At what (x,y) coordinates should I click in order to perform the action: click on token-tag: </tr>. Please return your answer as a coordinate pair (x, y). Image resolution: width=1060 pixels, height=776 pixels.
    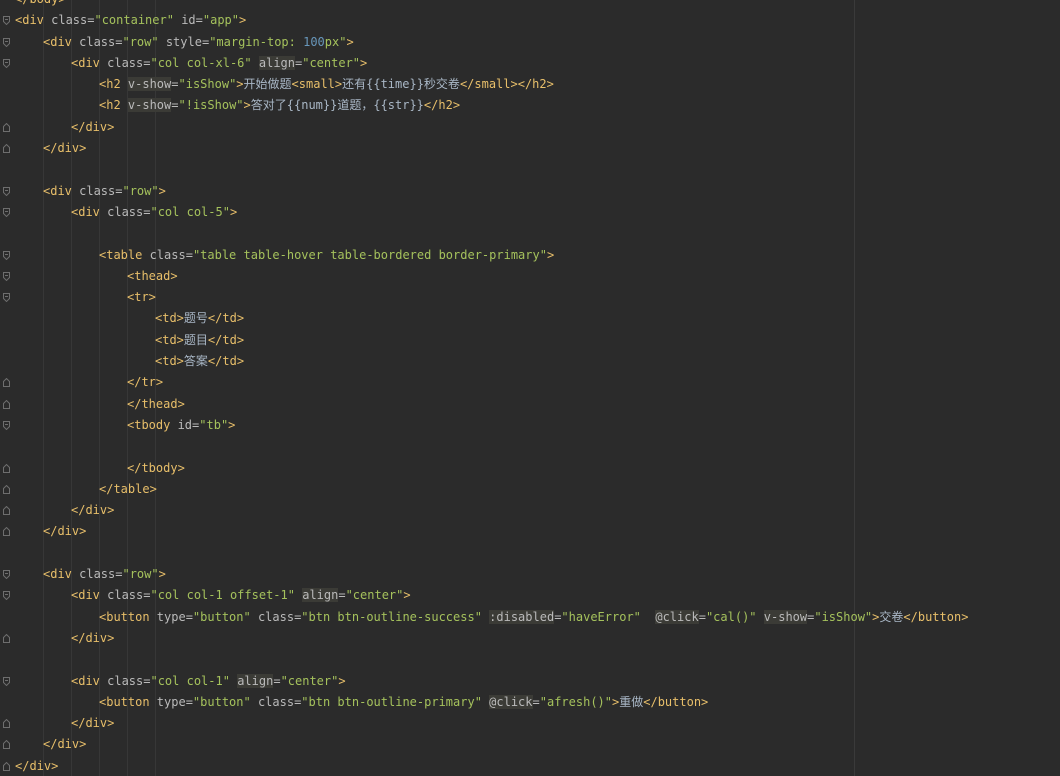
    Looking at the image, I should click on (145, 382).